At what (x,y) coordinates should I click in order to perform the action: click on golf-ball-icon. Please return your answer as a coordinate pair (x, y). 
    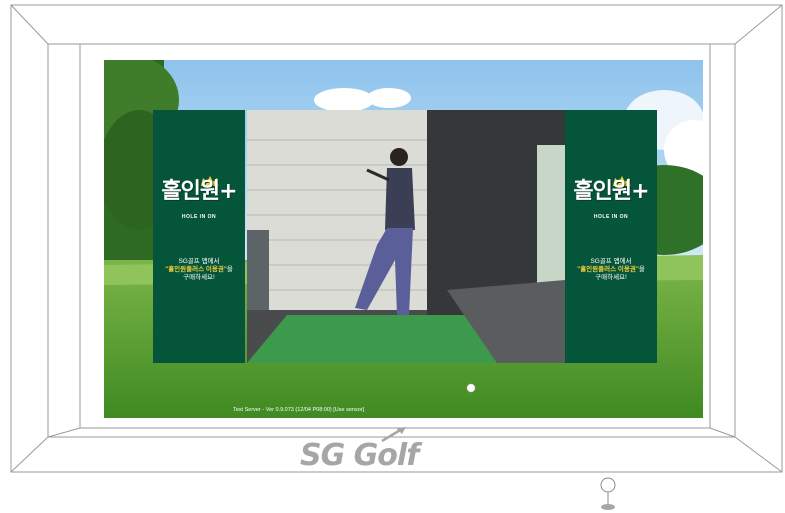
    Looking at the image, I should click on (471, 388).